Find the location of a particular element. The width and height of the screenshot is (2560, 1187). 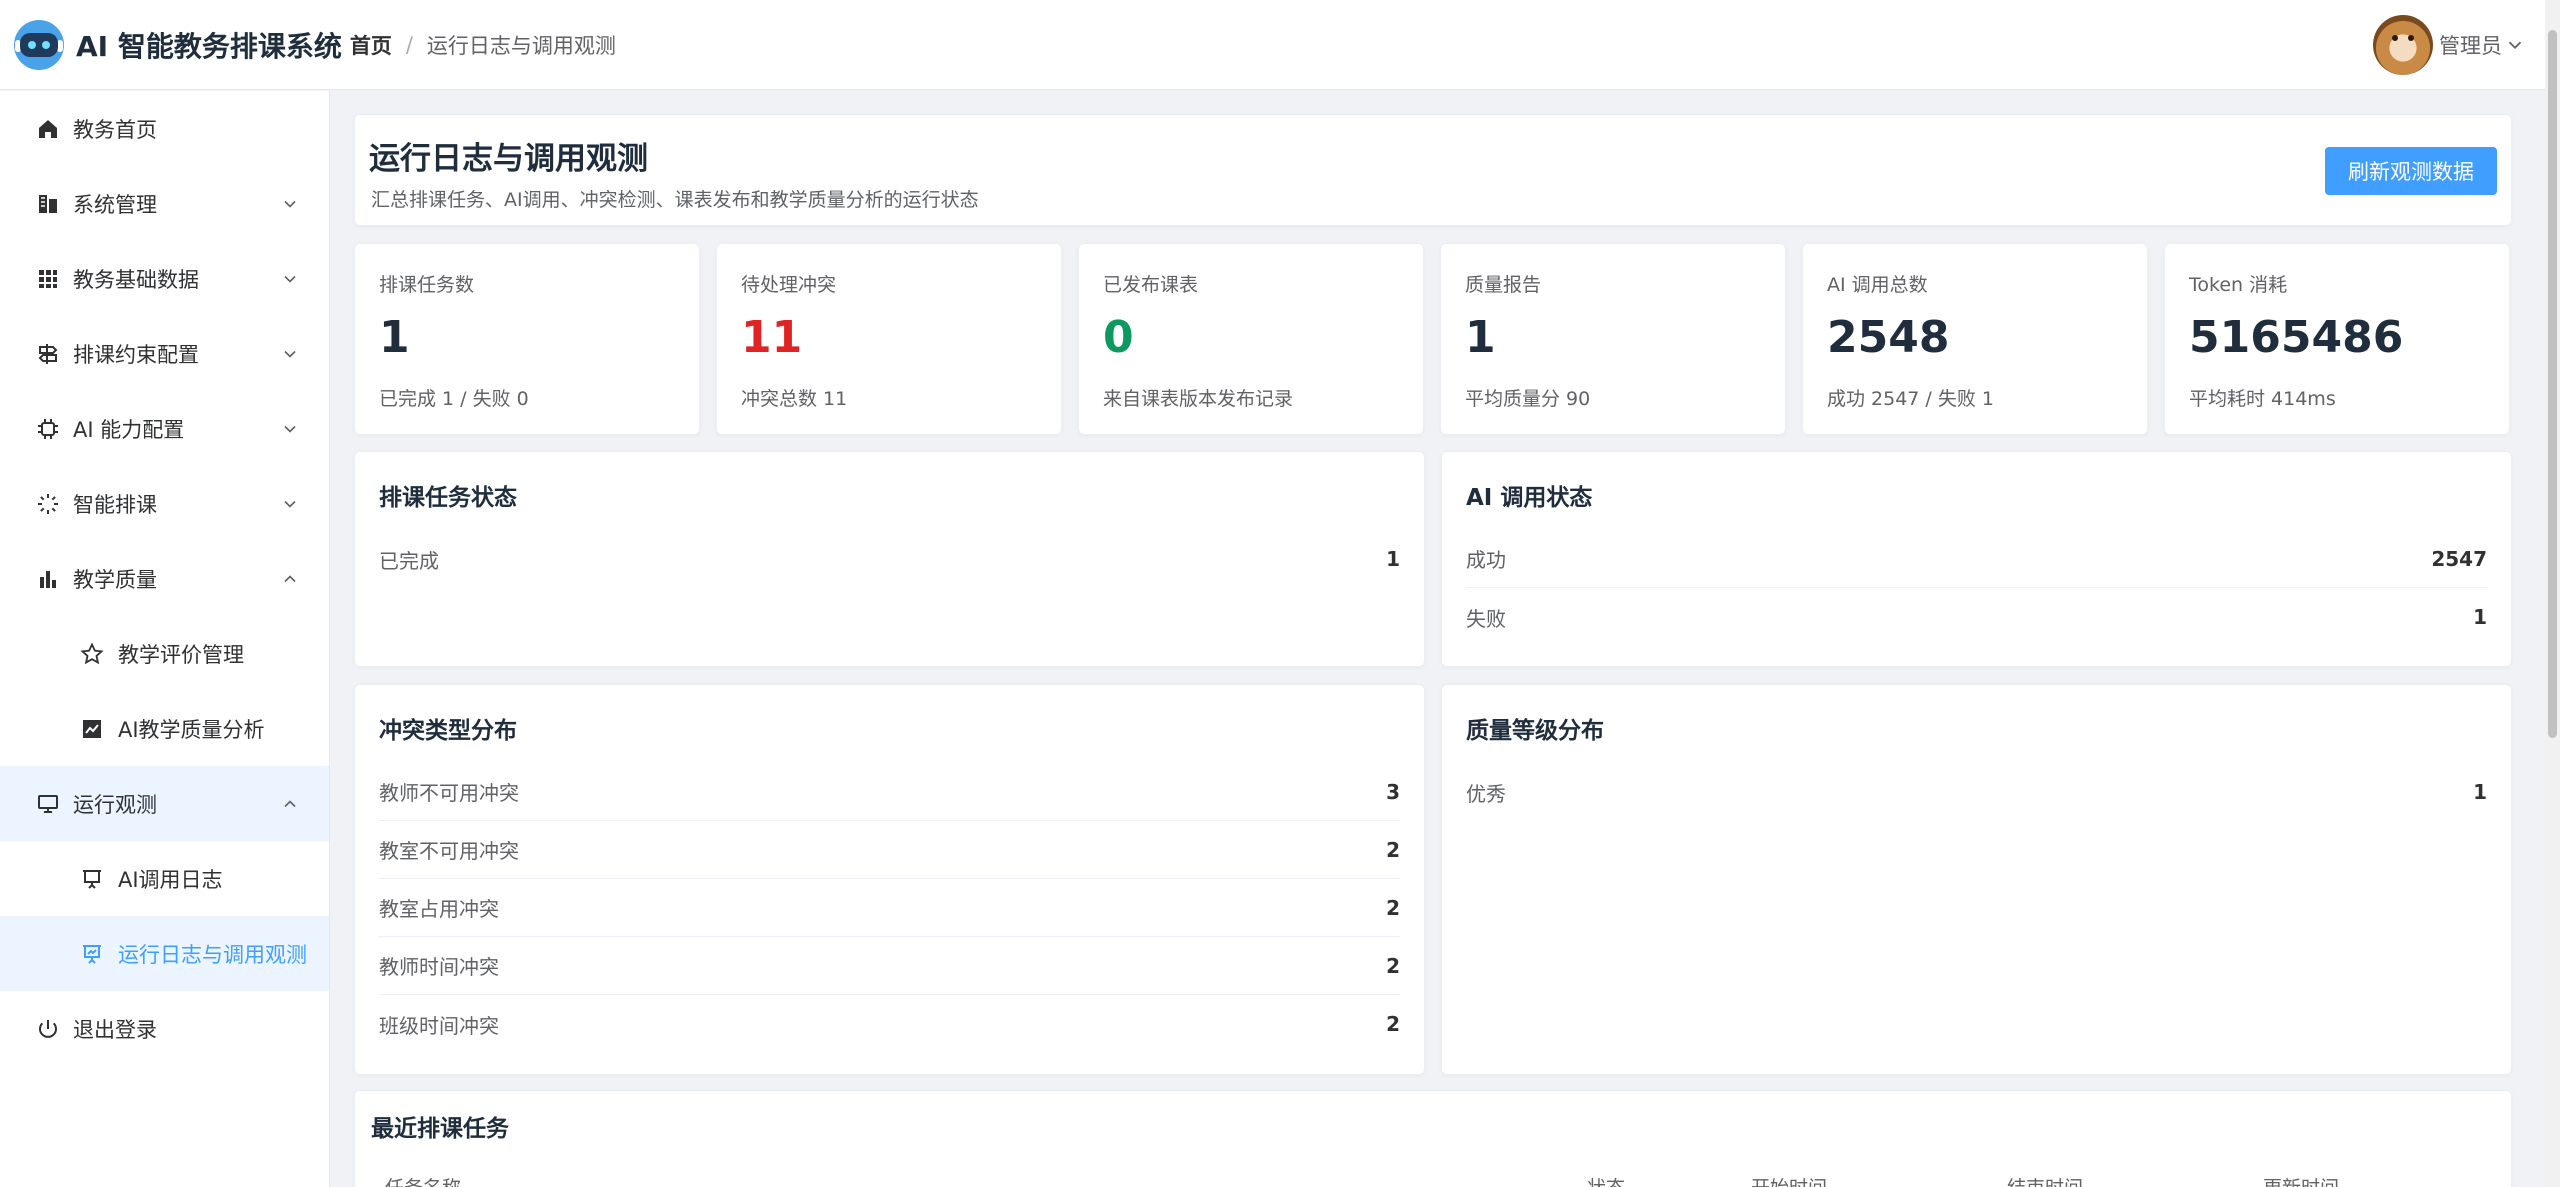

chevron-up-icon is located at coordinates (290, 578).